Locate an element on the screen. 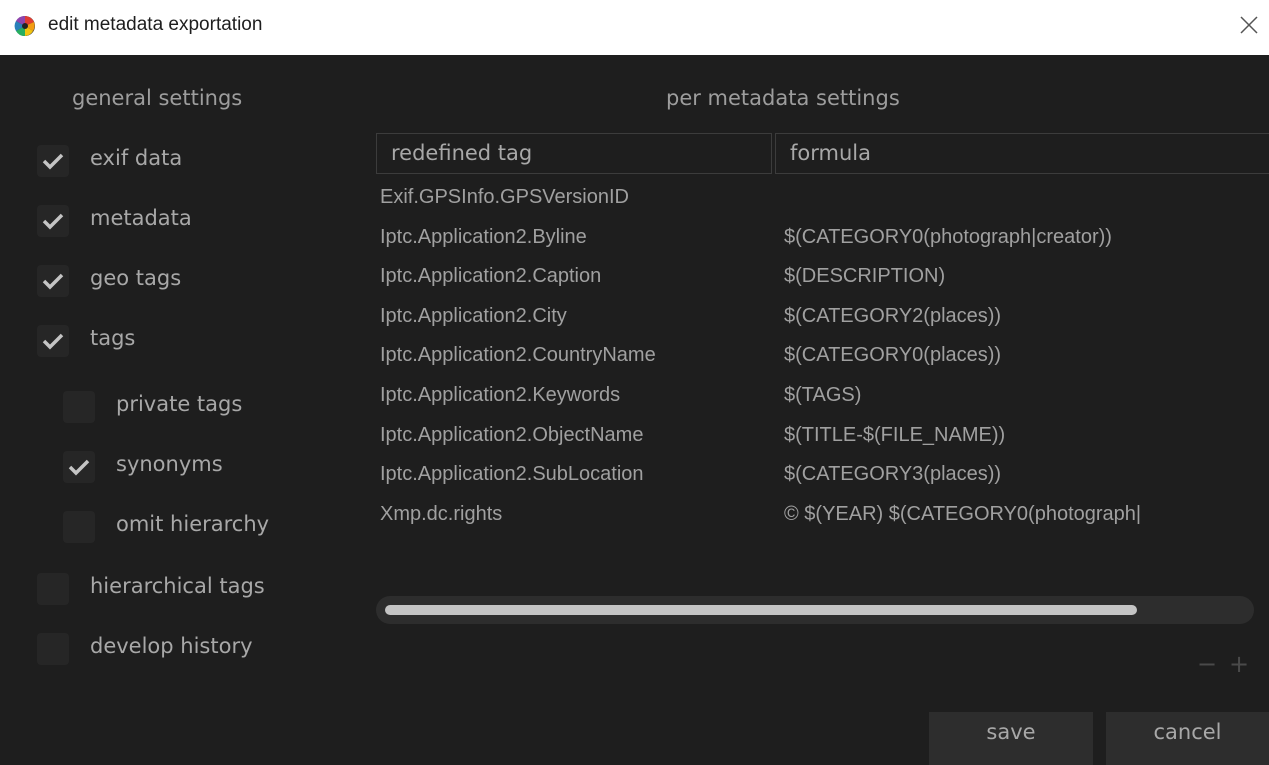  checkbox-label: hierarchical tags is located at coordinates (177, 586).